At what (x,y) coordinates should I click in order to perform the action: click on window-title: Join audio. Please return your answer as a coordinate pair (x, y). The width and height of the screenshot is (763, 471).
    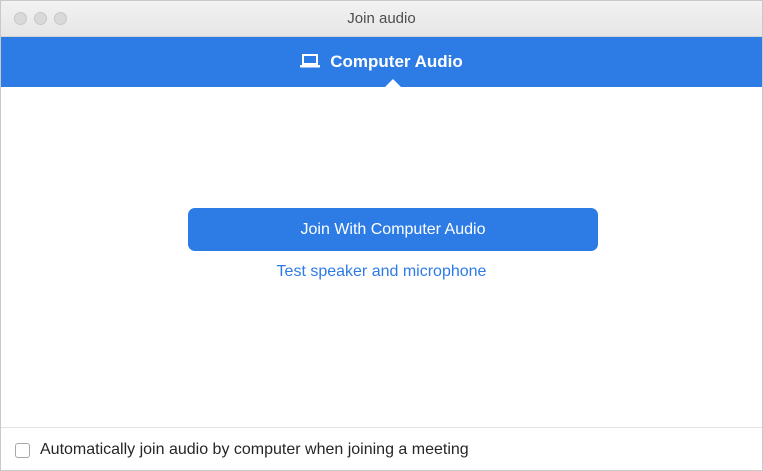
    Looking at the image, I should click on (381, 18).